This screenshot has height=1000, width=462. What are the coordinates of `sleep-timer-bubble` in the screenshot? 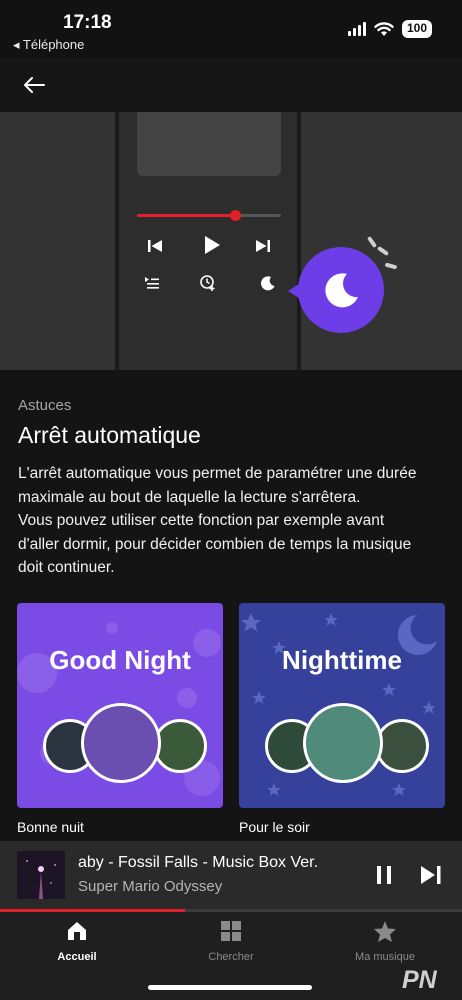 It's located at (341, 290).